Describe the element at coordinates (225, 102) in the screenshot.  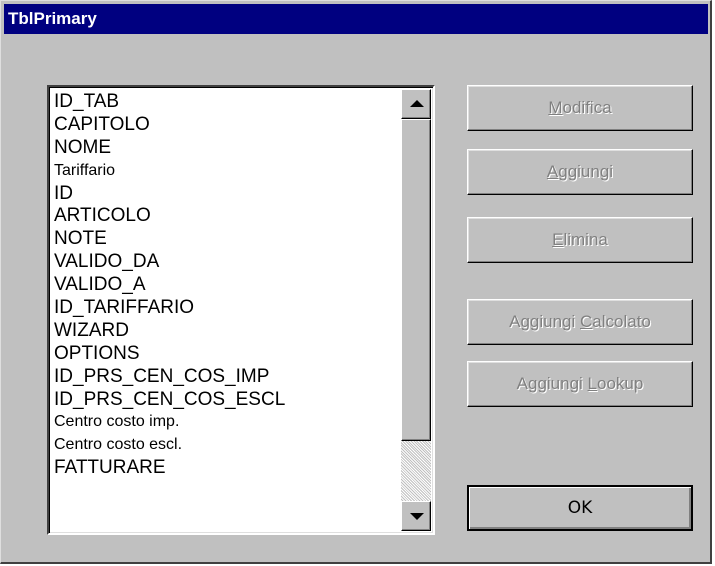
I see `list-item: ID_TAB` at that location.